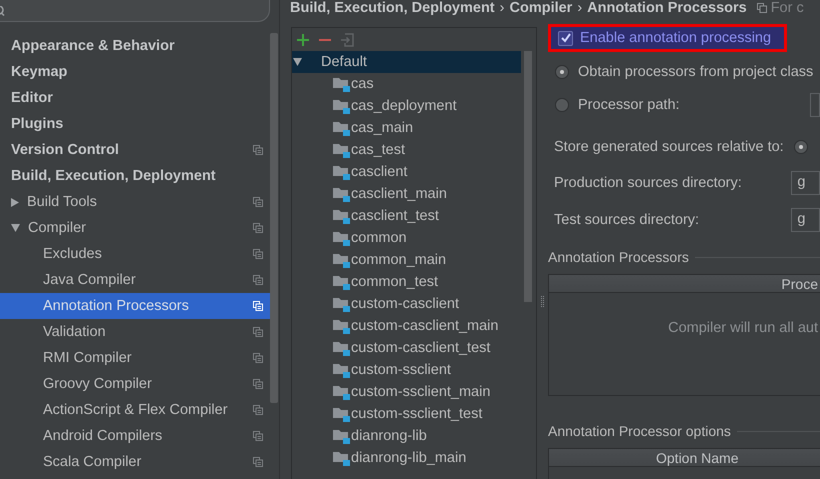 The height and width of the screenshot is (479, 820). Describe the element at coordinates (414, 436) in the screenshot. I see `module-item: dianrong-lib` at that location.